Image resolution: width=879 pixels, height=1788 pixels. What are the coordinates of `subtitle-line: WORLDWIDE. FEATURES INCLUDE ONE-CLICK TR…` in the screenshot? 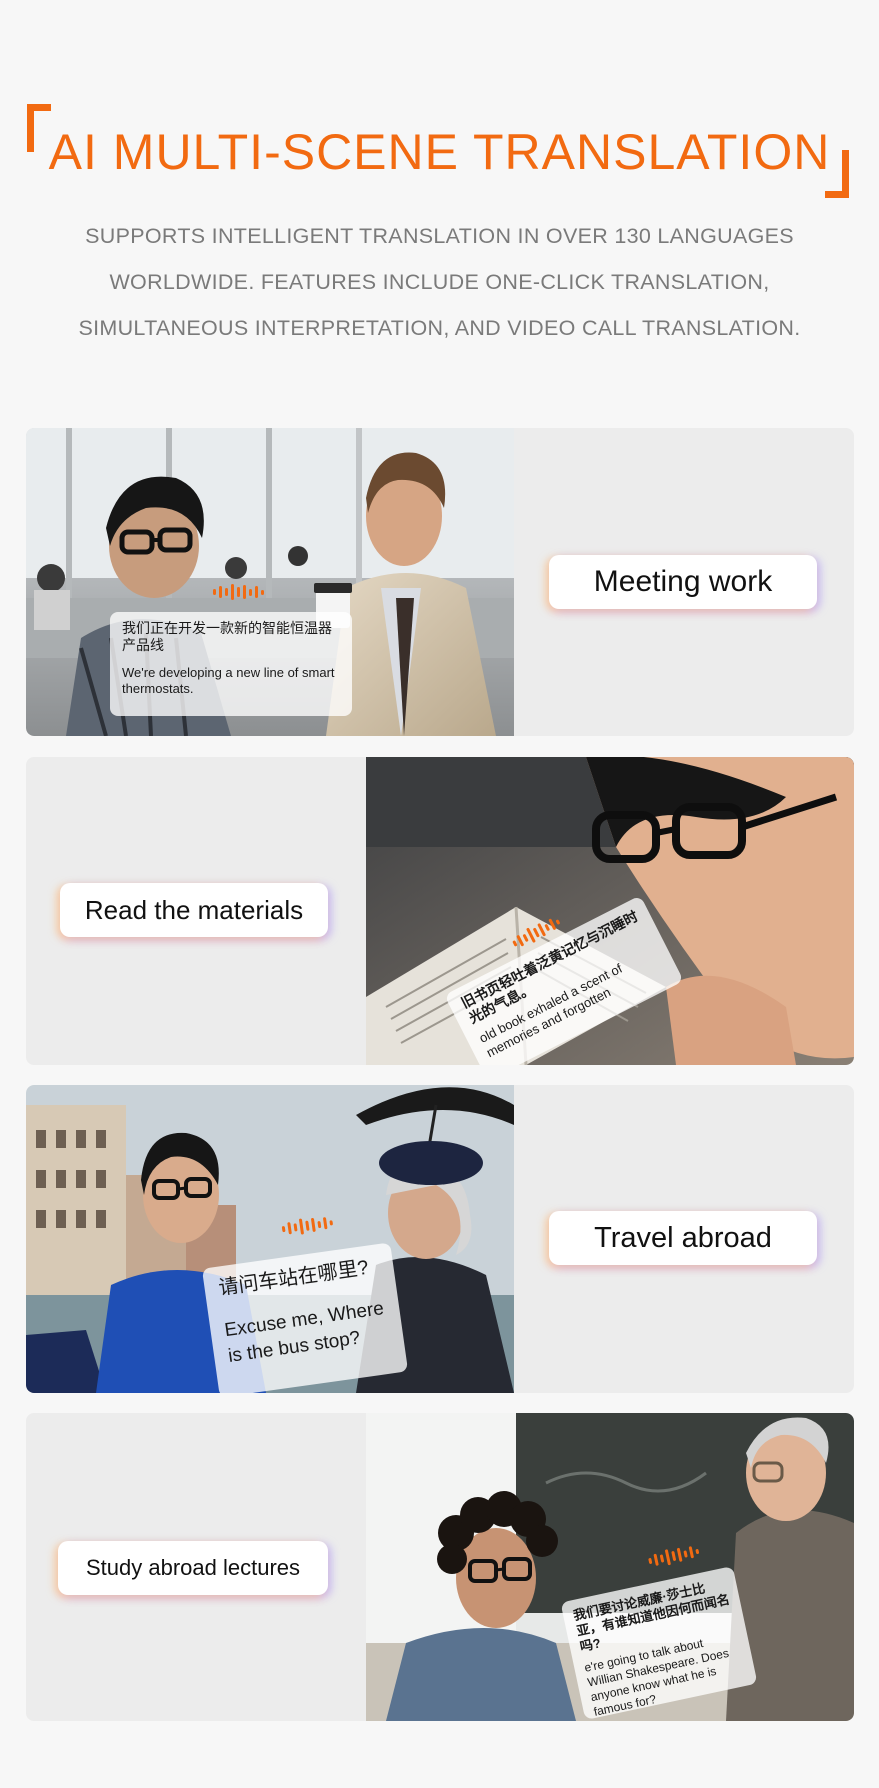 It's located at (439, 282).